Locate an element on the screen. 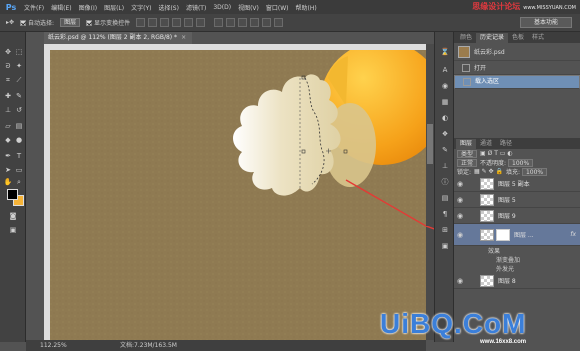  distribute-top-button is located at coordinates (219, 22).